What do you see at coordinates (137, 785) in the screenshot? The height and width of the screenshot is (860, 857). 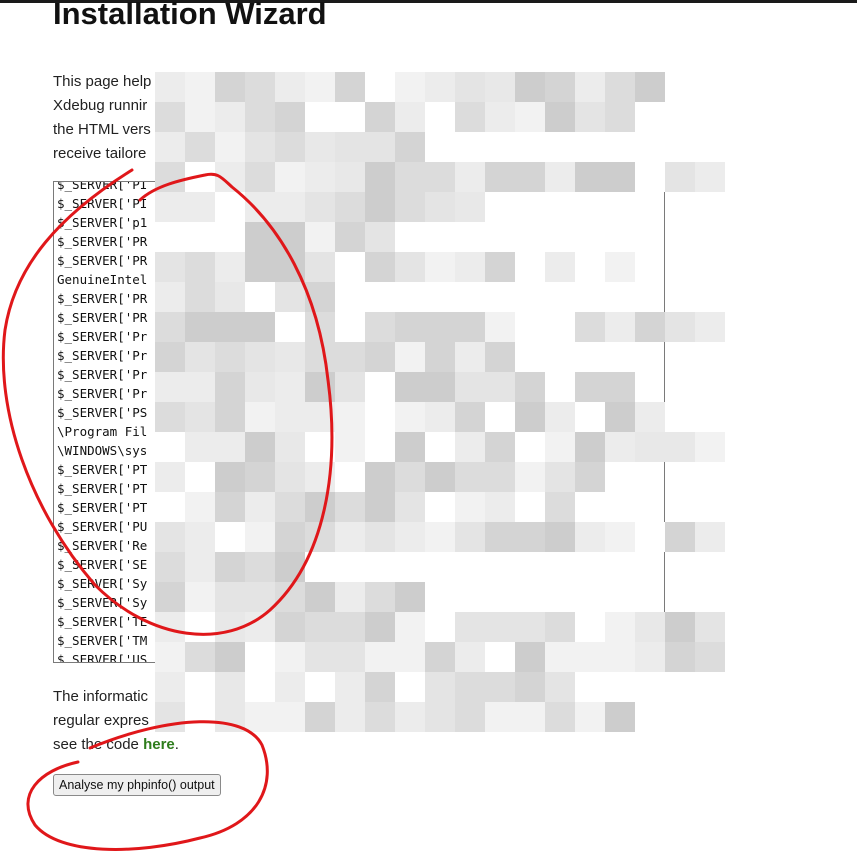 I see `analyse-phpinfo-button: Analyse my phpinfo() output` at bounding box center [137, 785].